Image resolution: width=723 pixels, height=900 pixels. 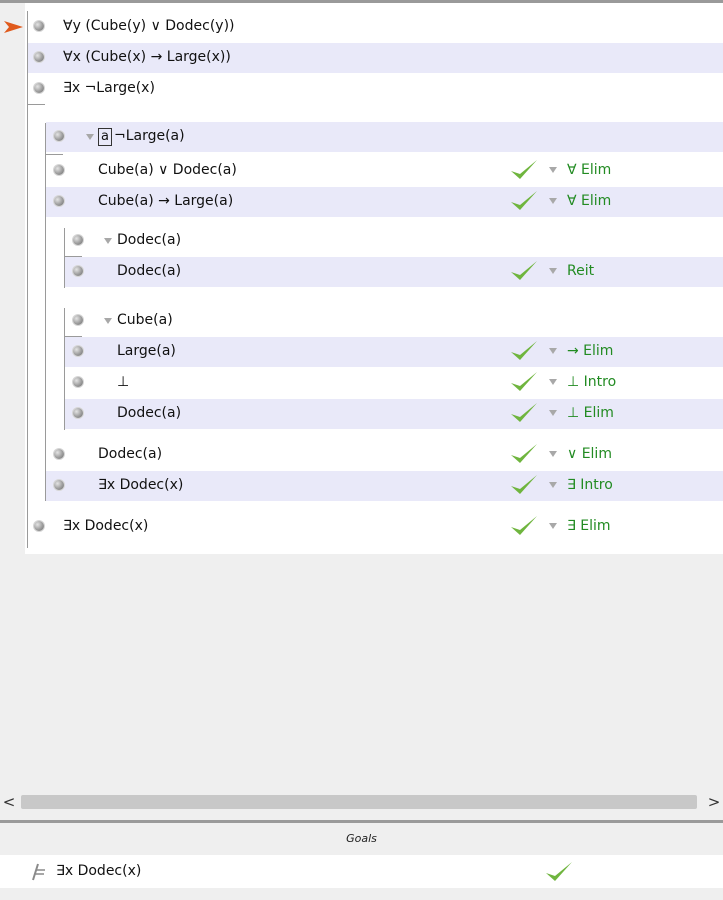 What do you see at coordinates (105, 137) in the screenshot?
I see `boxed-constant: a` at bounding box center [105, 137].